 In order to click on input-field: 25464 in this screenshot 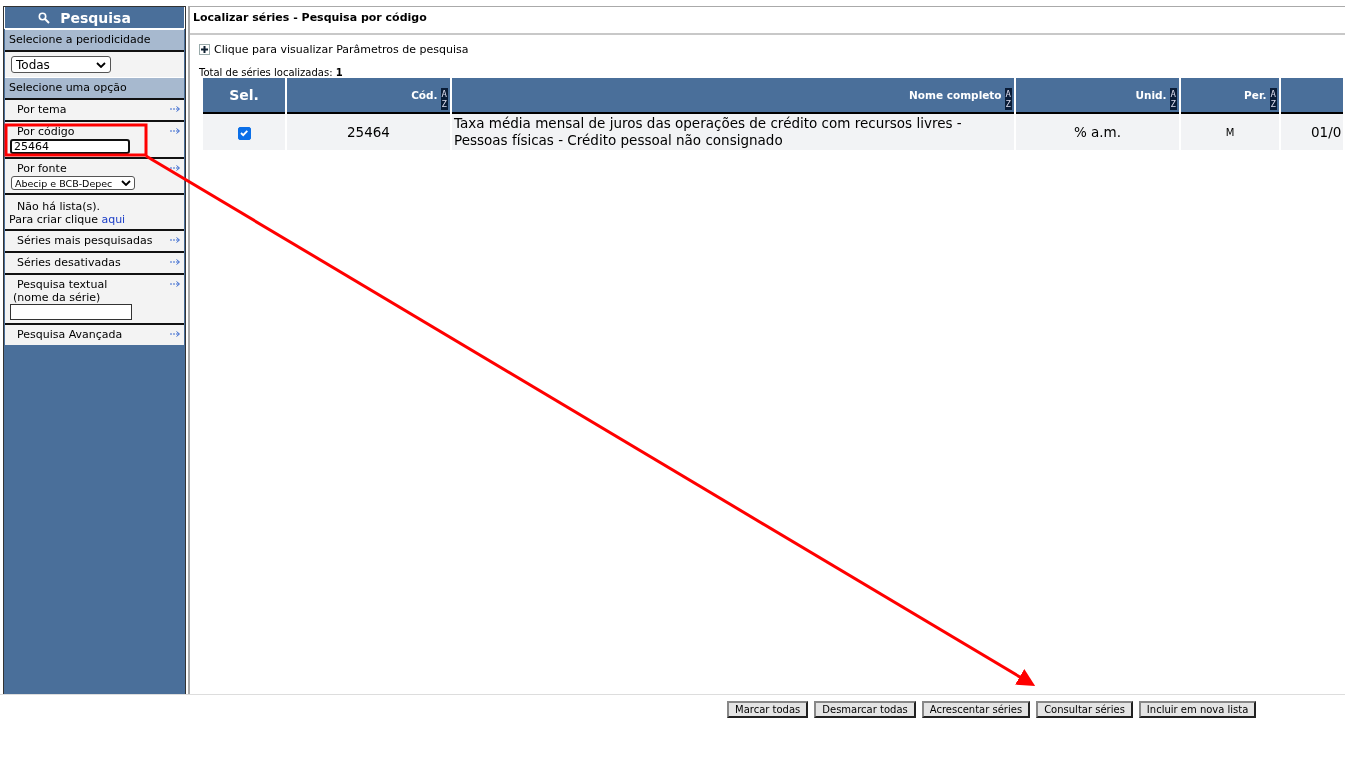, I will do `click(70, 146)`.